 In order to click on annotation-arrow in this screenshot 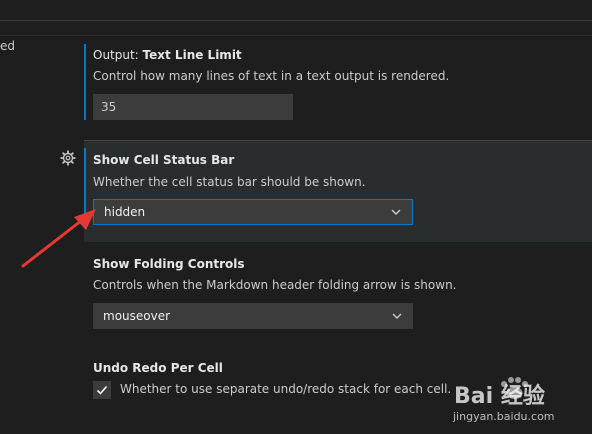, I will do `click(58, 238)`.